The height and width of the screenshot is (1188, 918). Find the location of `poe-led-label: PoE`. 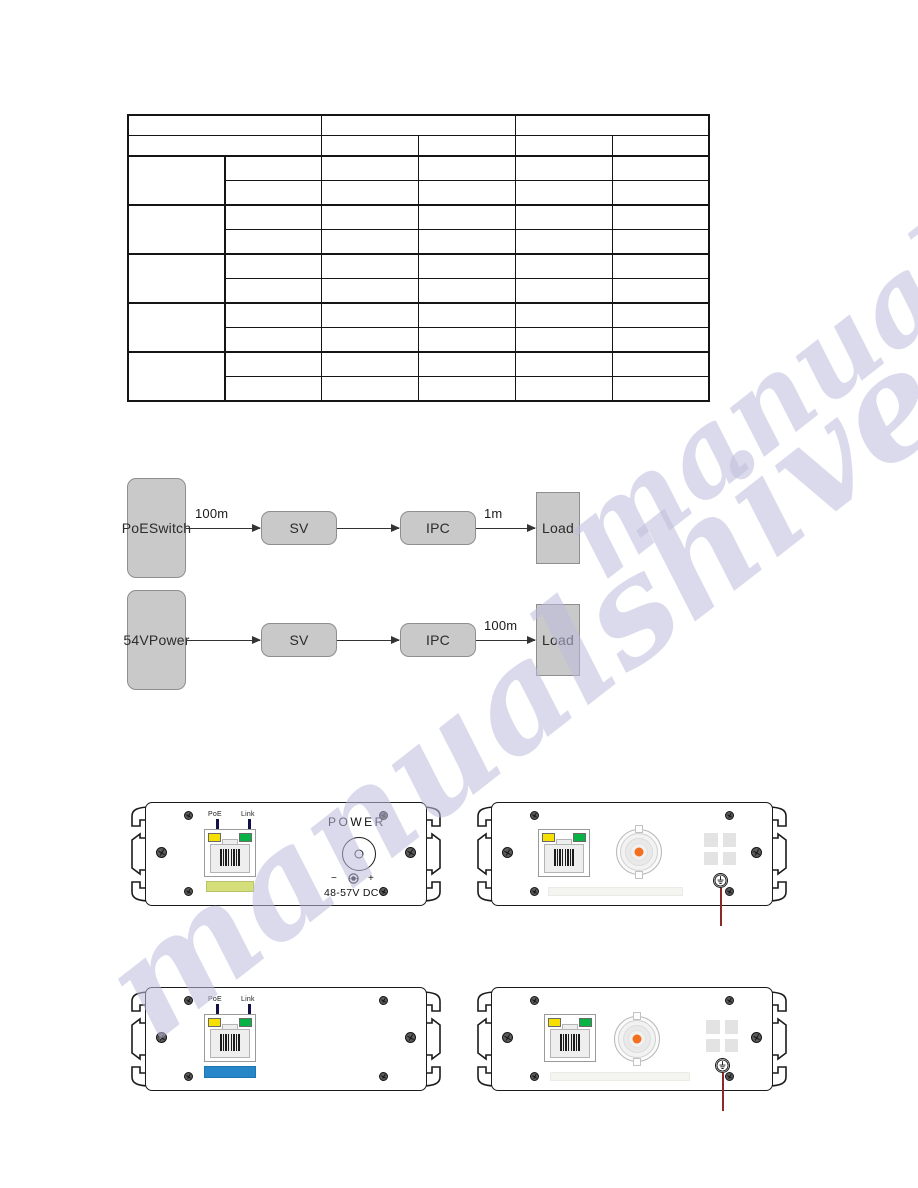

poe-led-label: PoE is located at coordinates (215, 999).